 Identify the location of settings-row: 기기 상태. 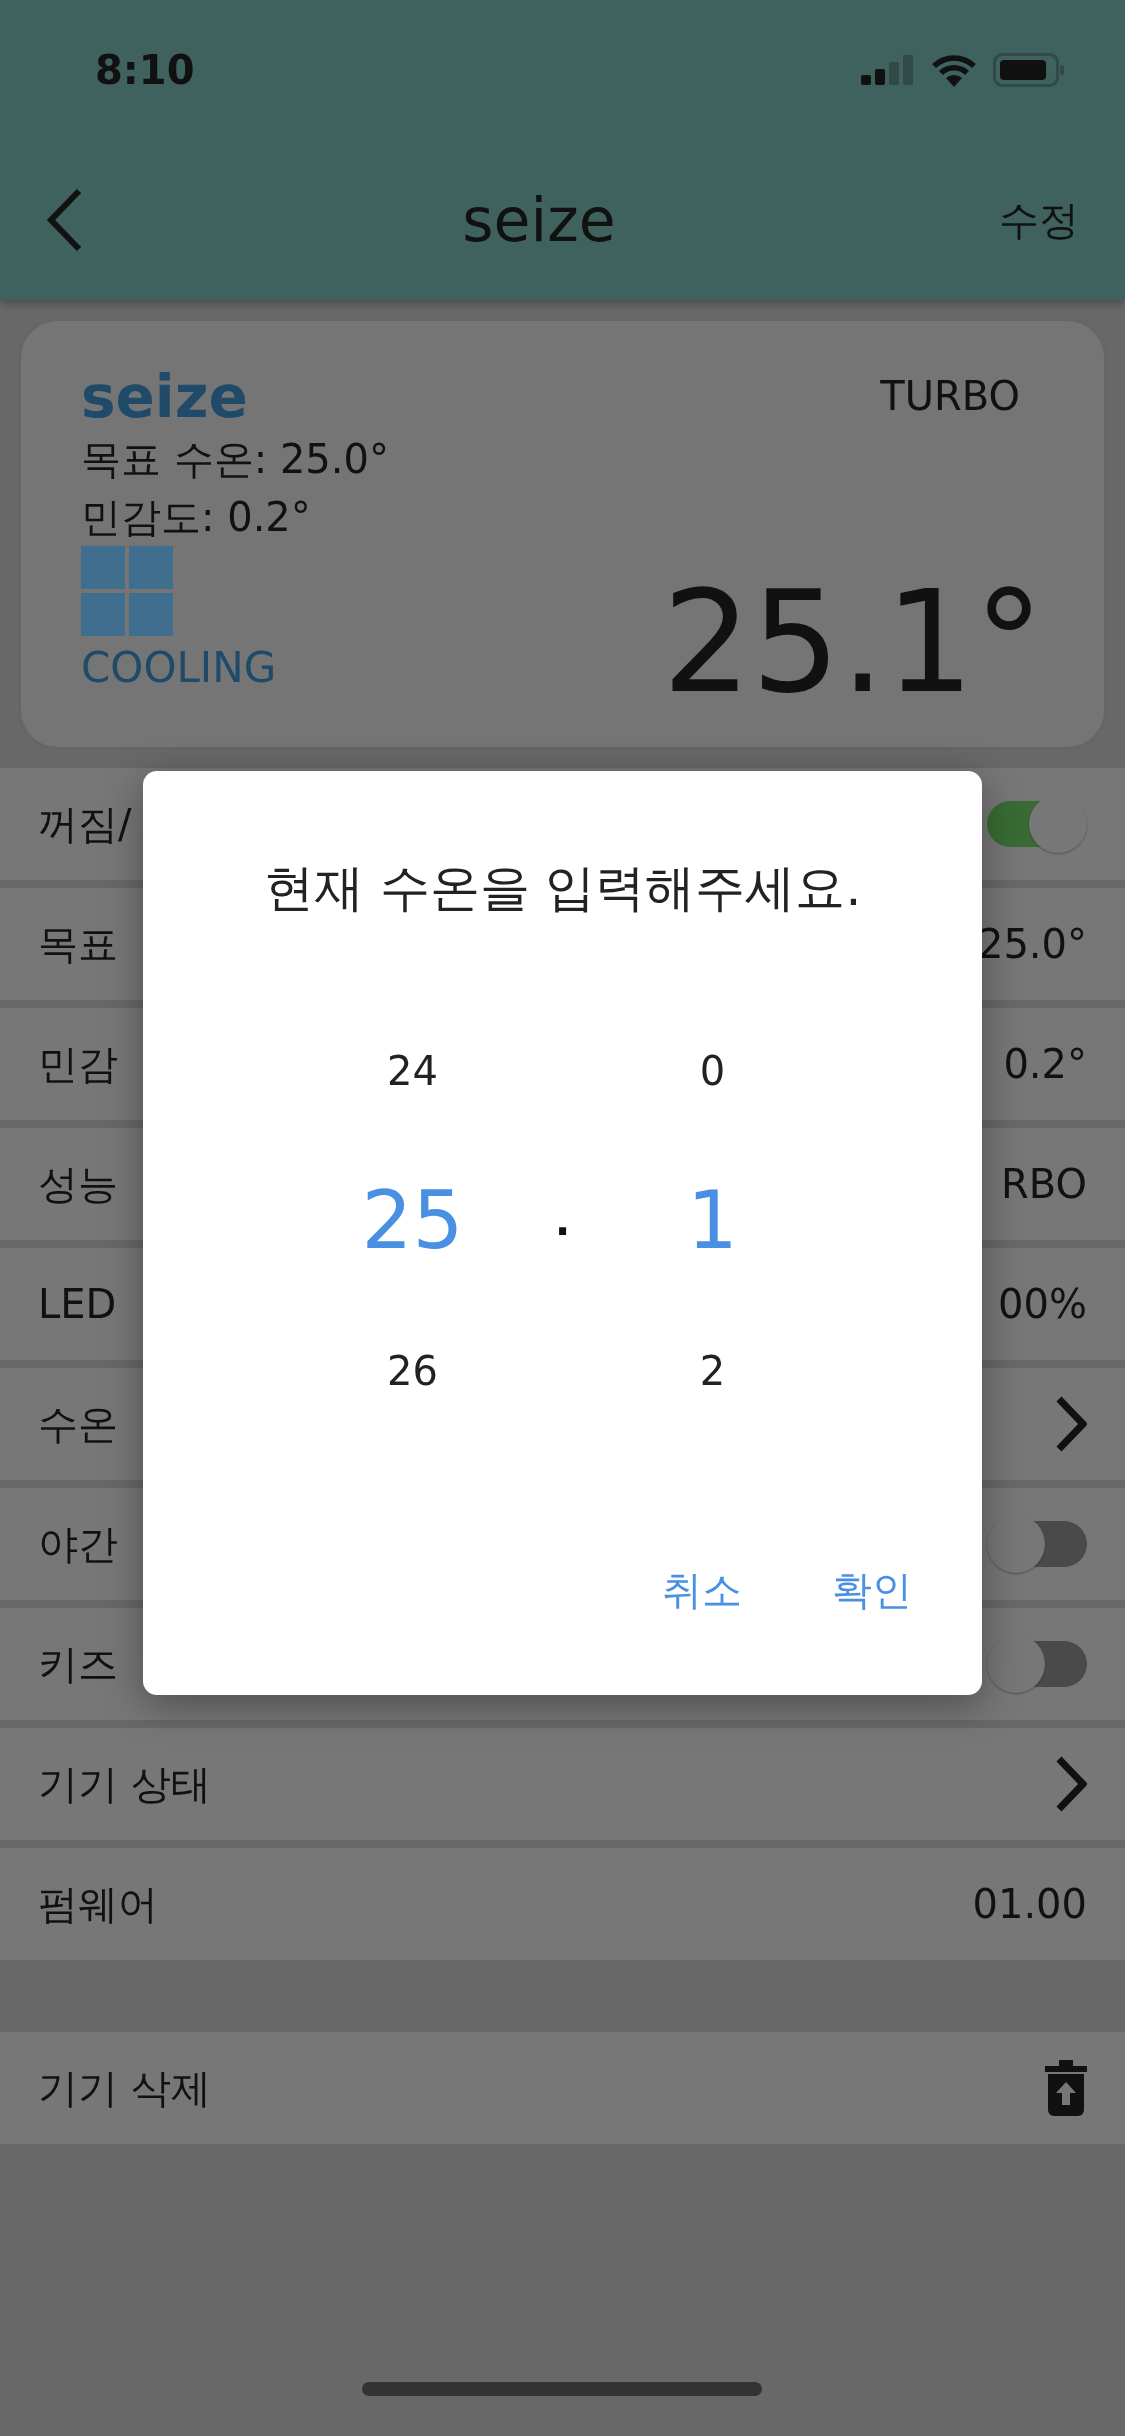
(562, 1784).